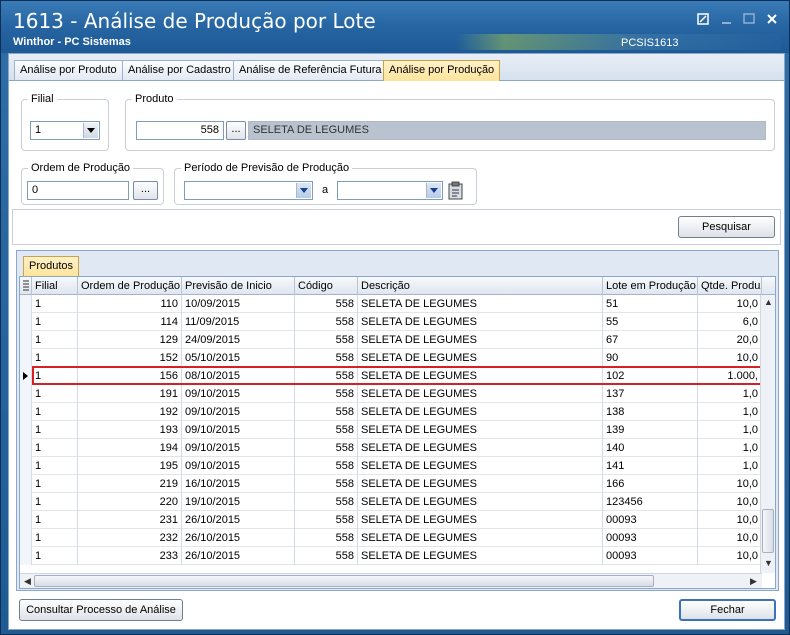 Image resolution: width=790 pixels, height=635 pixels. Describe the element at coordinates (65, 130) in the screenshot. I see `filial-select: 1` at that location.